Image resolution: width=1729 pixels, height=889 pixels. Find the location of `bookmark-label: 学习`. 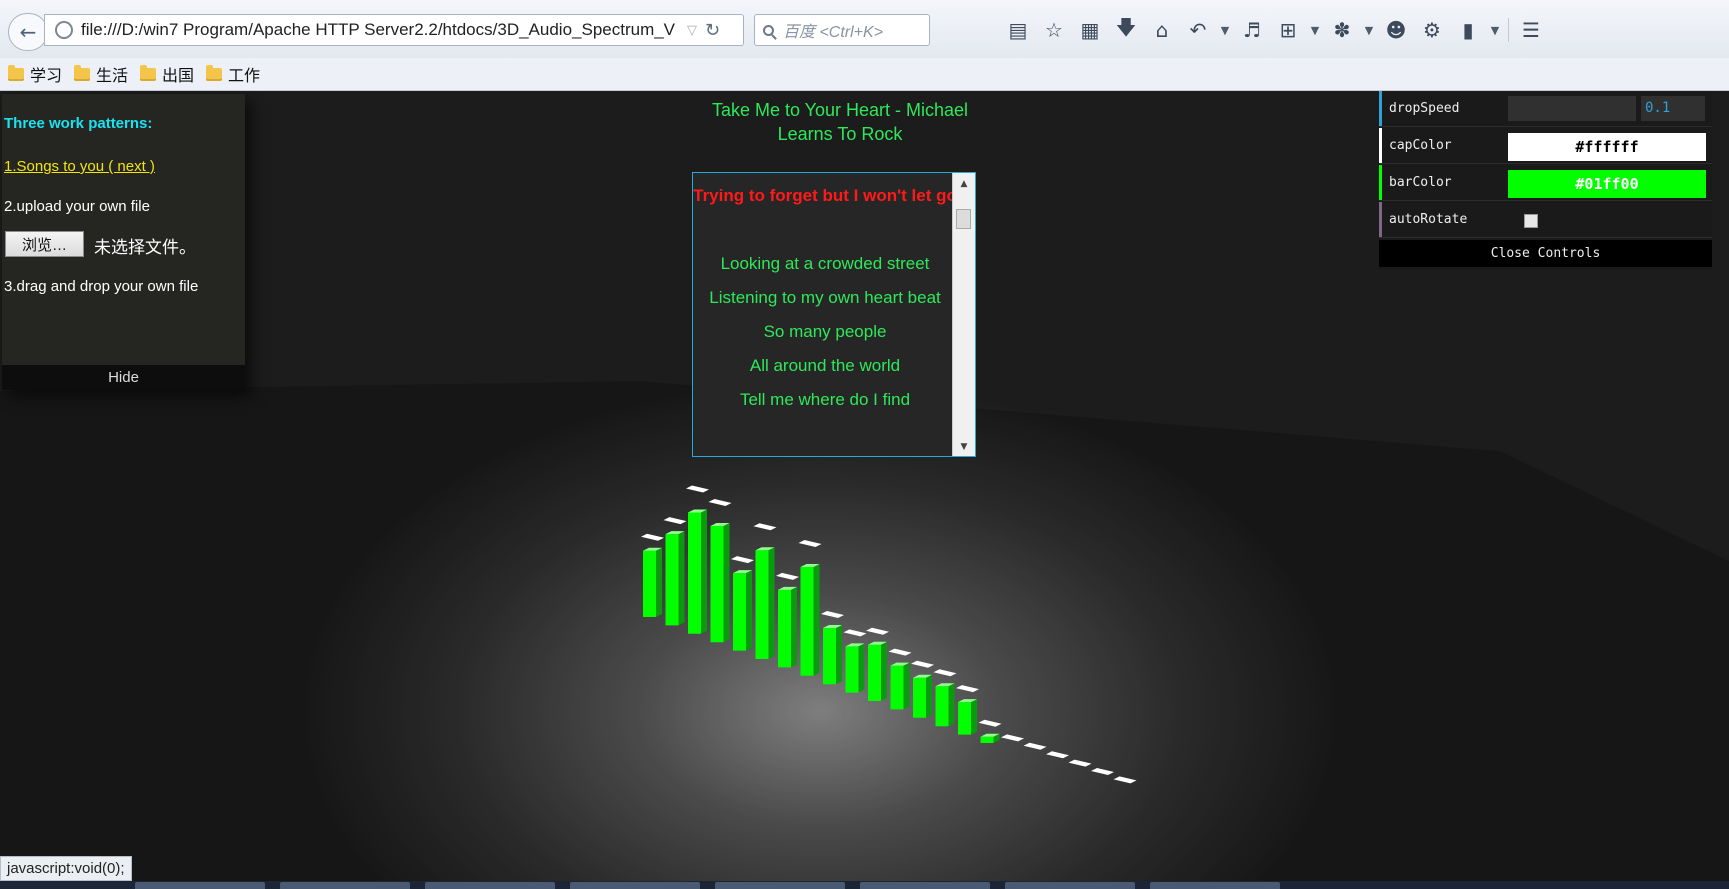

bookmark-label: 学习 is located at coordinates (46, 75).